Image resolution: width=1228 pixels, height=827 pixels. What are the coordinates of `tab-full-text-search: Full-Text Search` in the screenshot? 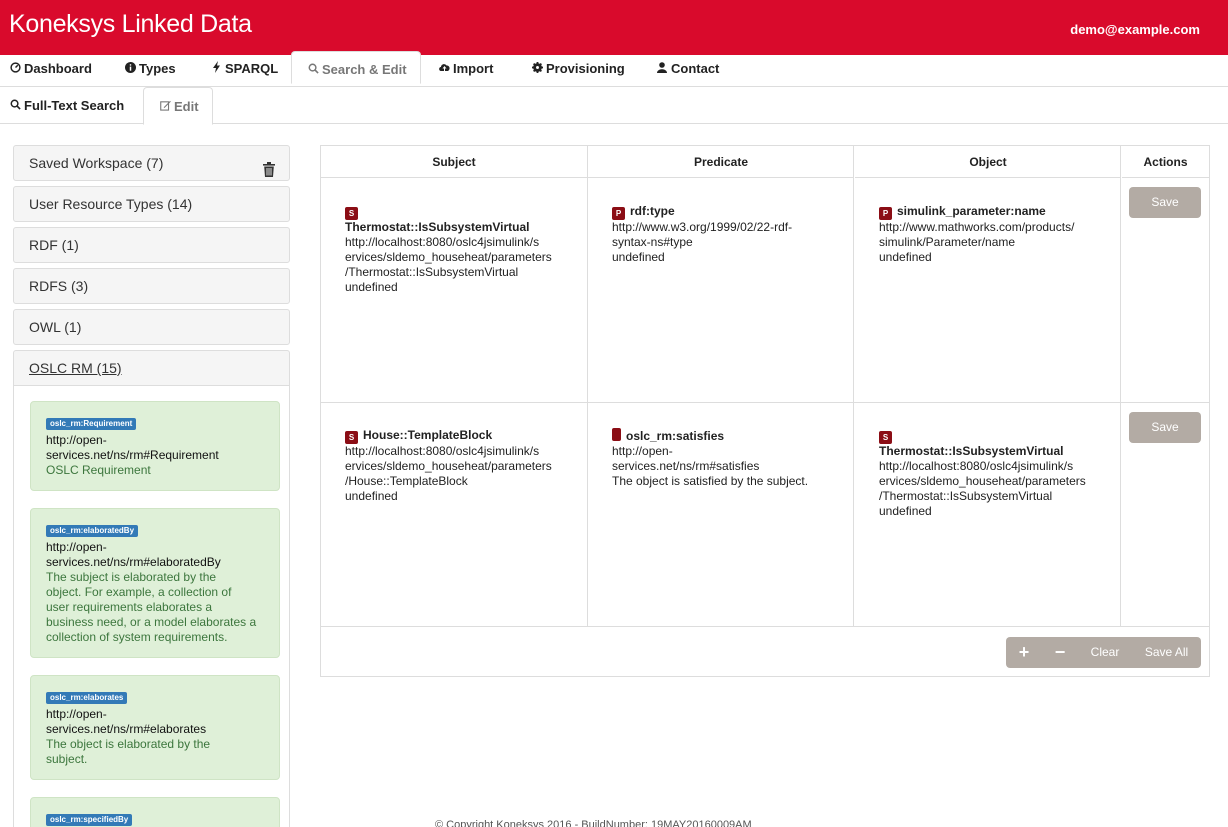 It's located at (66, 105).